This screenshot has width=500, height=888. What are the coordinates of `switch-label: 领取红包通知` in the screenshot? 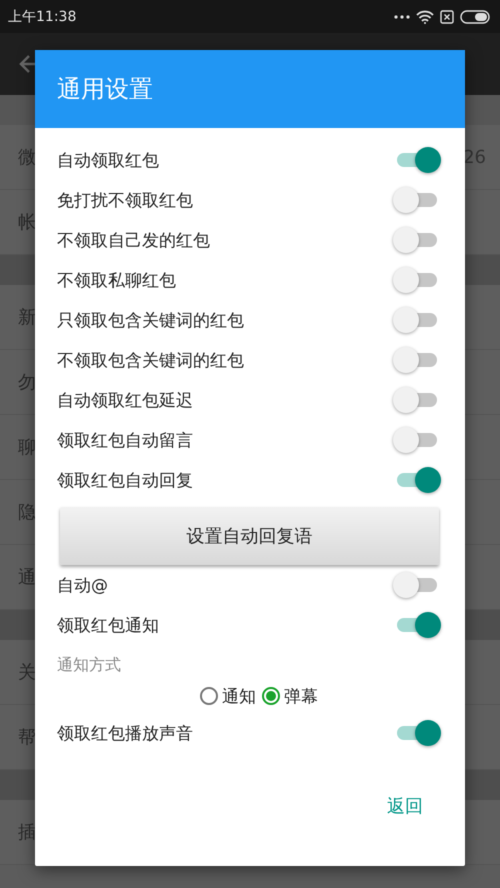 It's located at (108, 625).